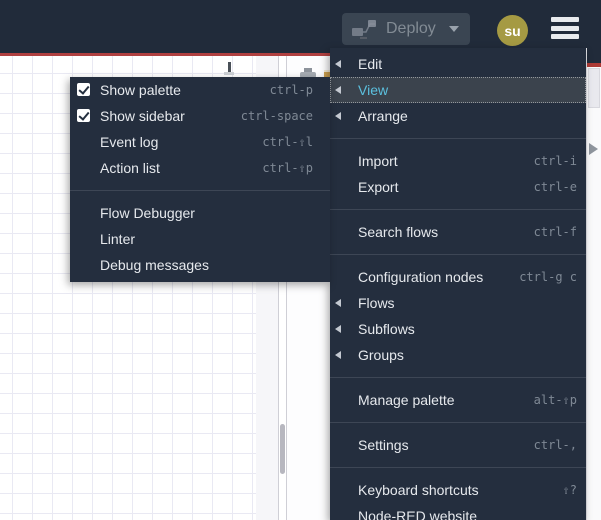 The image size is (601, 520). I want to click on menu-item-view: View, so click(458, 90).